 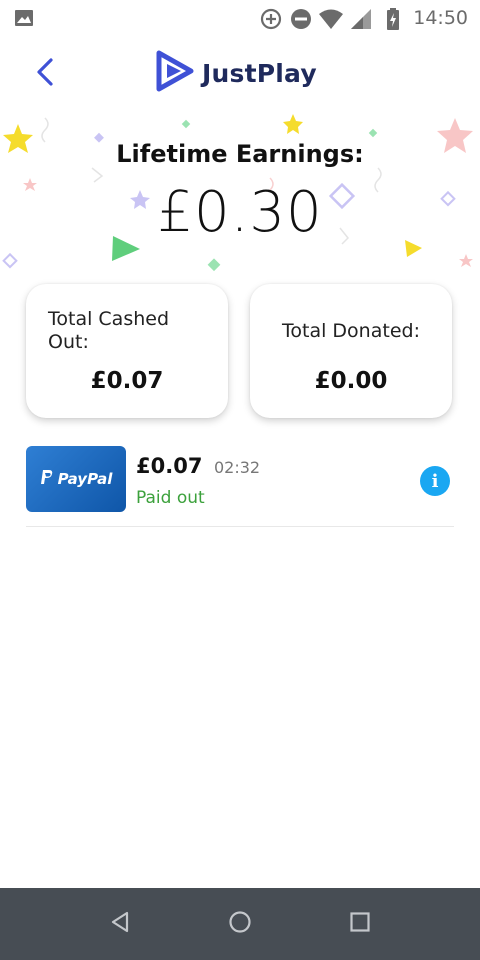 I want to click on transaction-amount: £0.07, so click(x=169, y=466).